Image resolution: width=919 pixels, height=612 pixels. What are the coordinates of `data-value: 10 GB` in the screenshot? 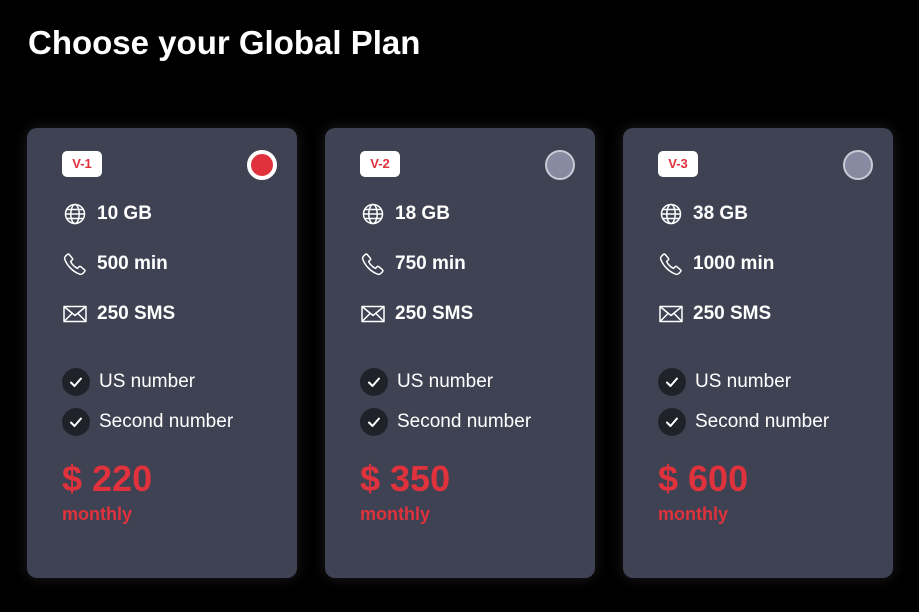 It's located at (124, 213).